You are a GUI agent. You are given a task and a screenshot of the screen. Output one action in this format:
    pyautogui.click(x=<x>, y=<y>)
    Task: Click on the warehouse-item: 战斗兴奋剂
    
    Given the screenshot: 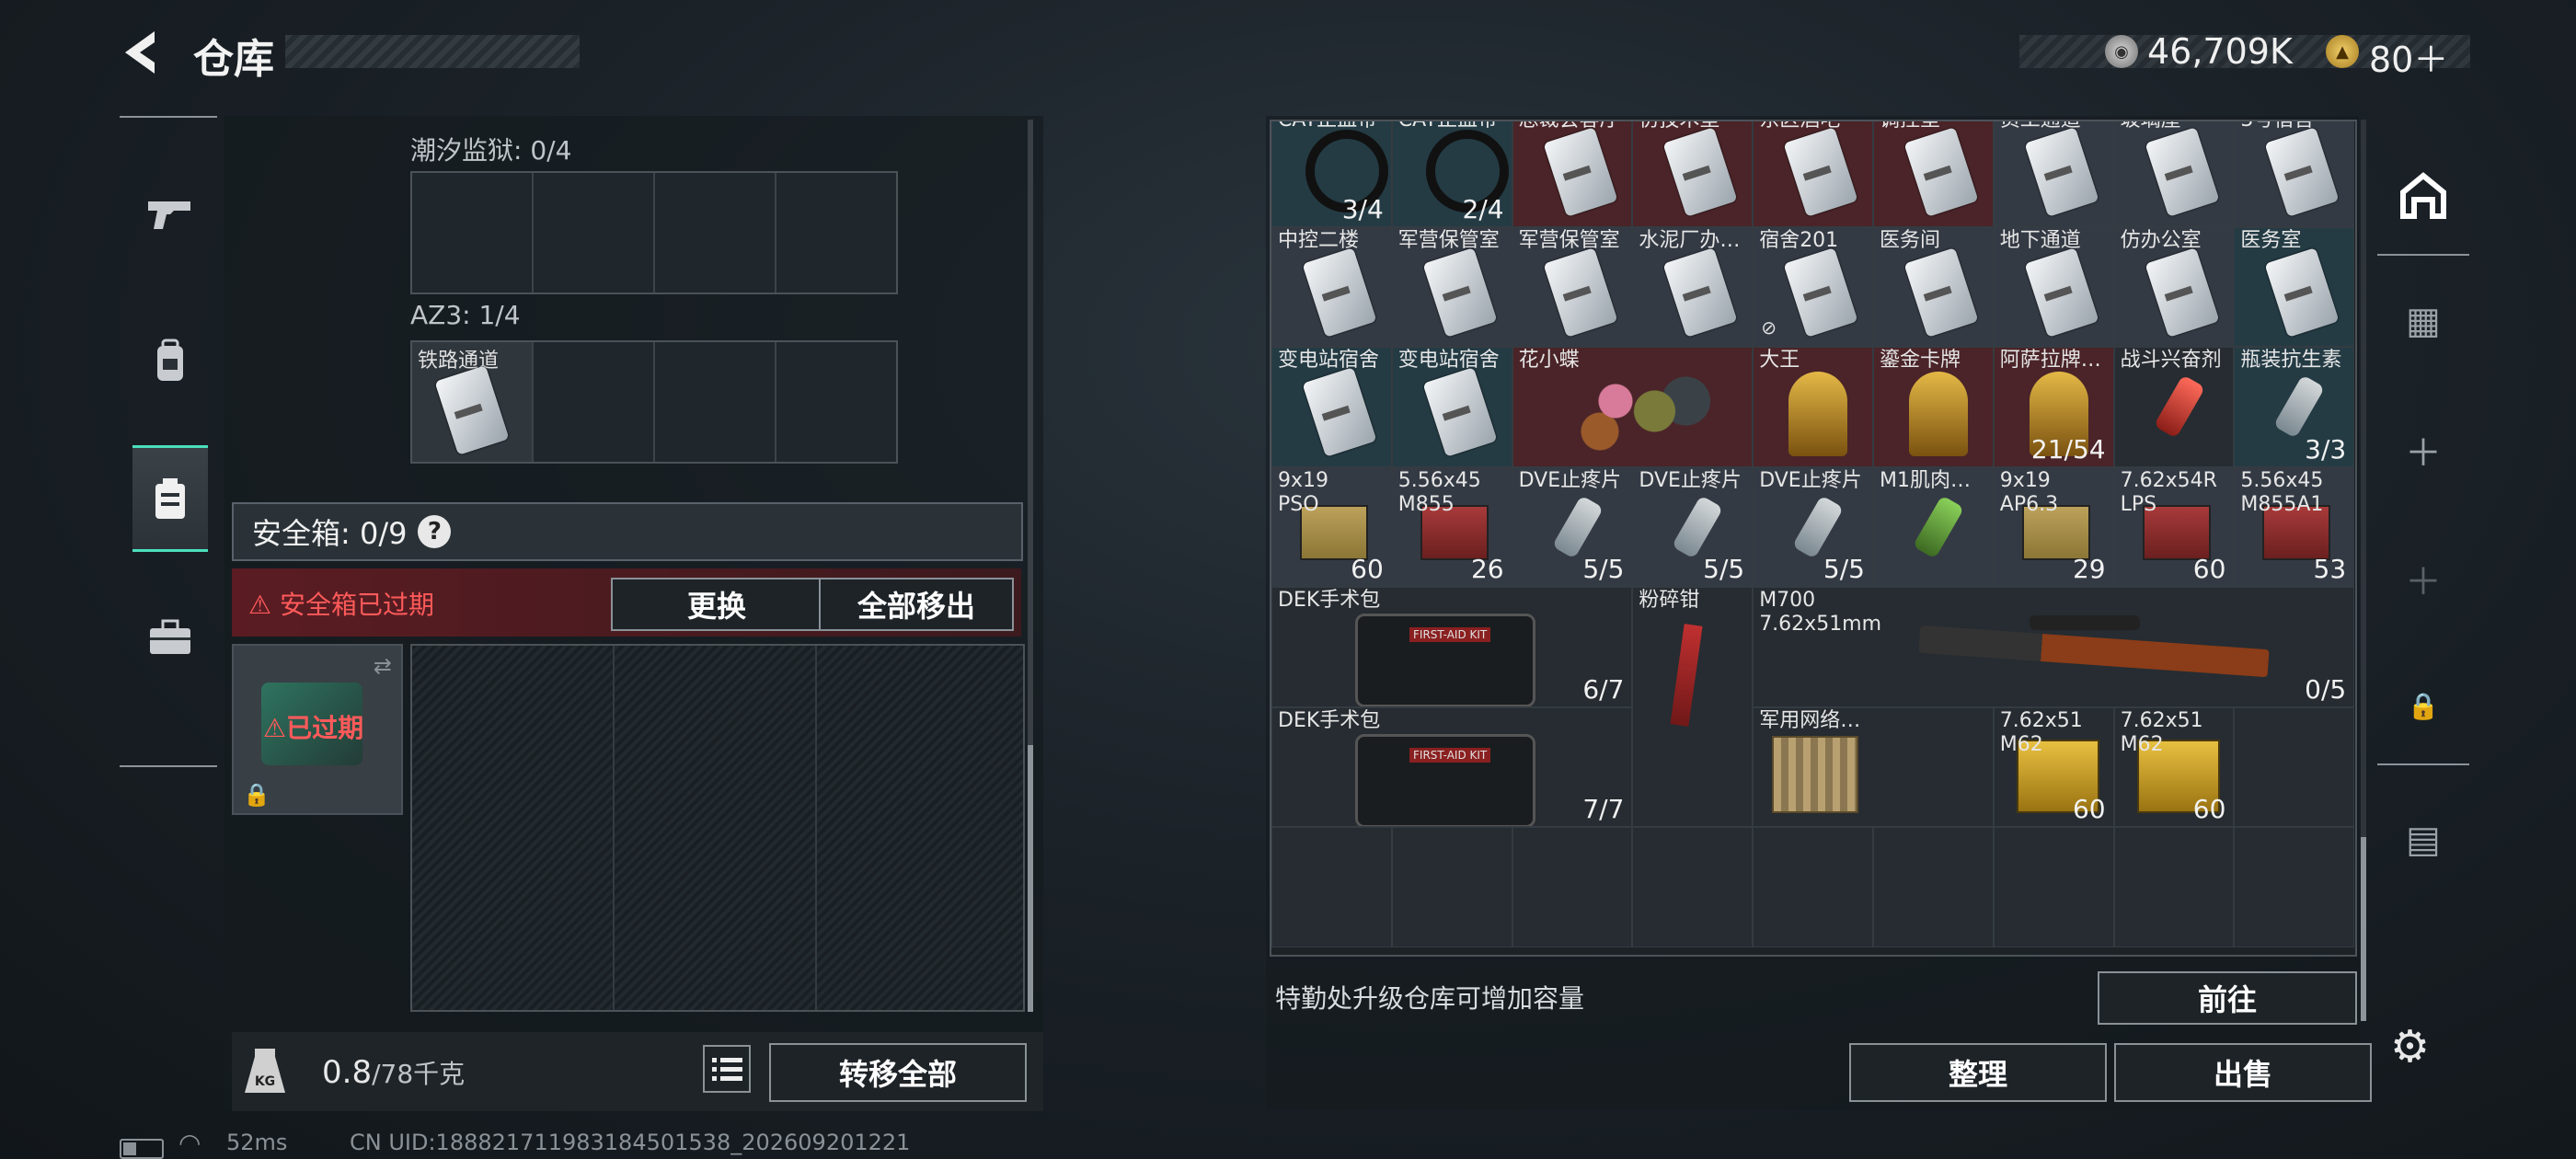 What is the action you would take?
    pyautogui.click(x=2174, y=407)
    